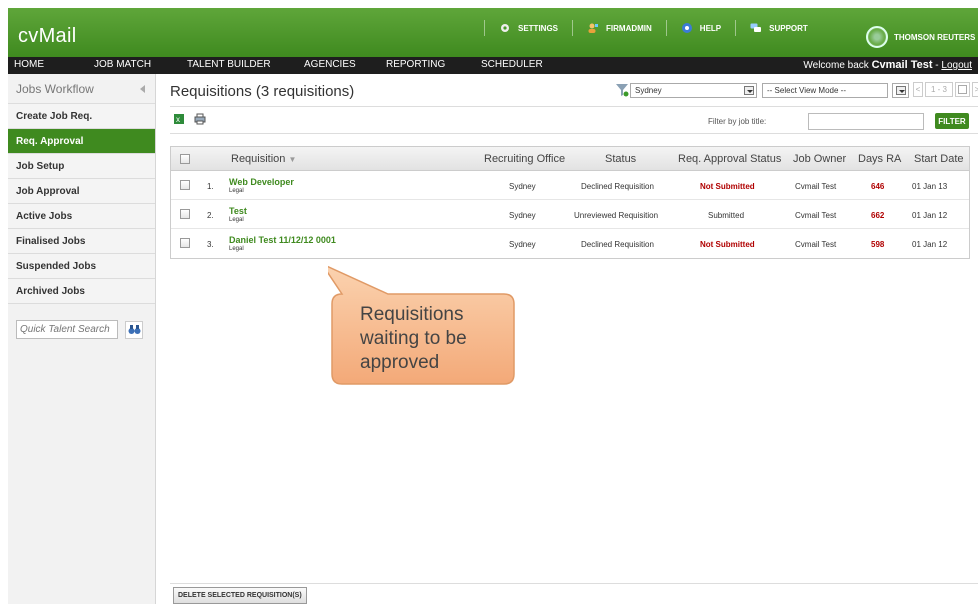 The width and height of the screenshot is (978, 604). I want to click on funnel-filter-icon, so click(622, 90).